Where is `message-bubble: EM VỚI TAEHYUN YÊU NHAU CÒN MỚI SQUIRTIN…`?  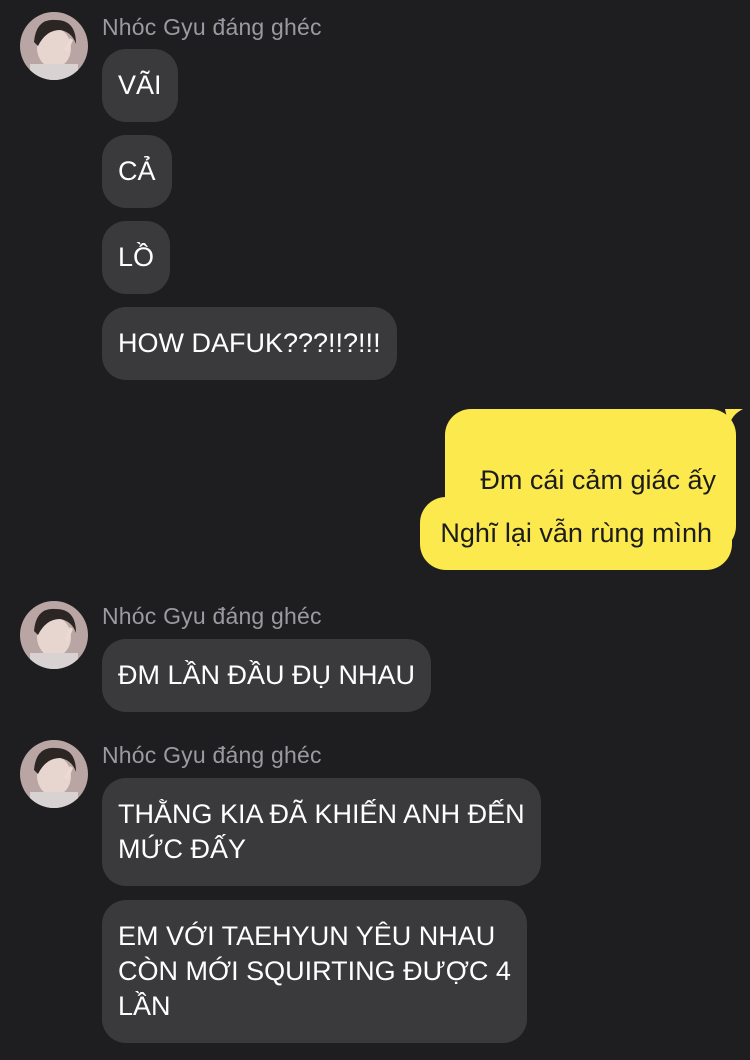
message-bubble: EM VỚI TAEHYUN YÊU NHAU CÒN MỚI SQUIRTIN… is located at coordinates (314, 971).